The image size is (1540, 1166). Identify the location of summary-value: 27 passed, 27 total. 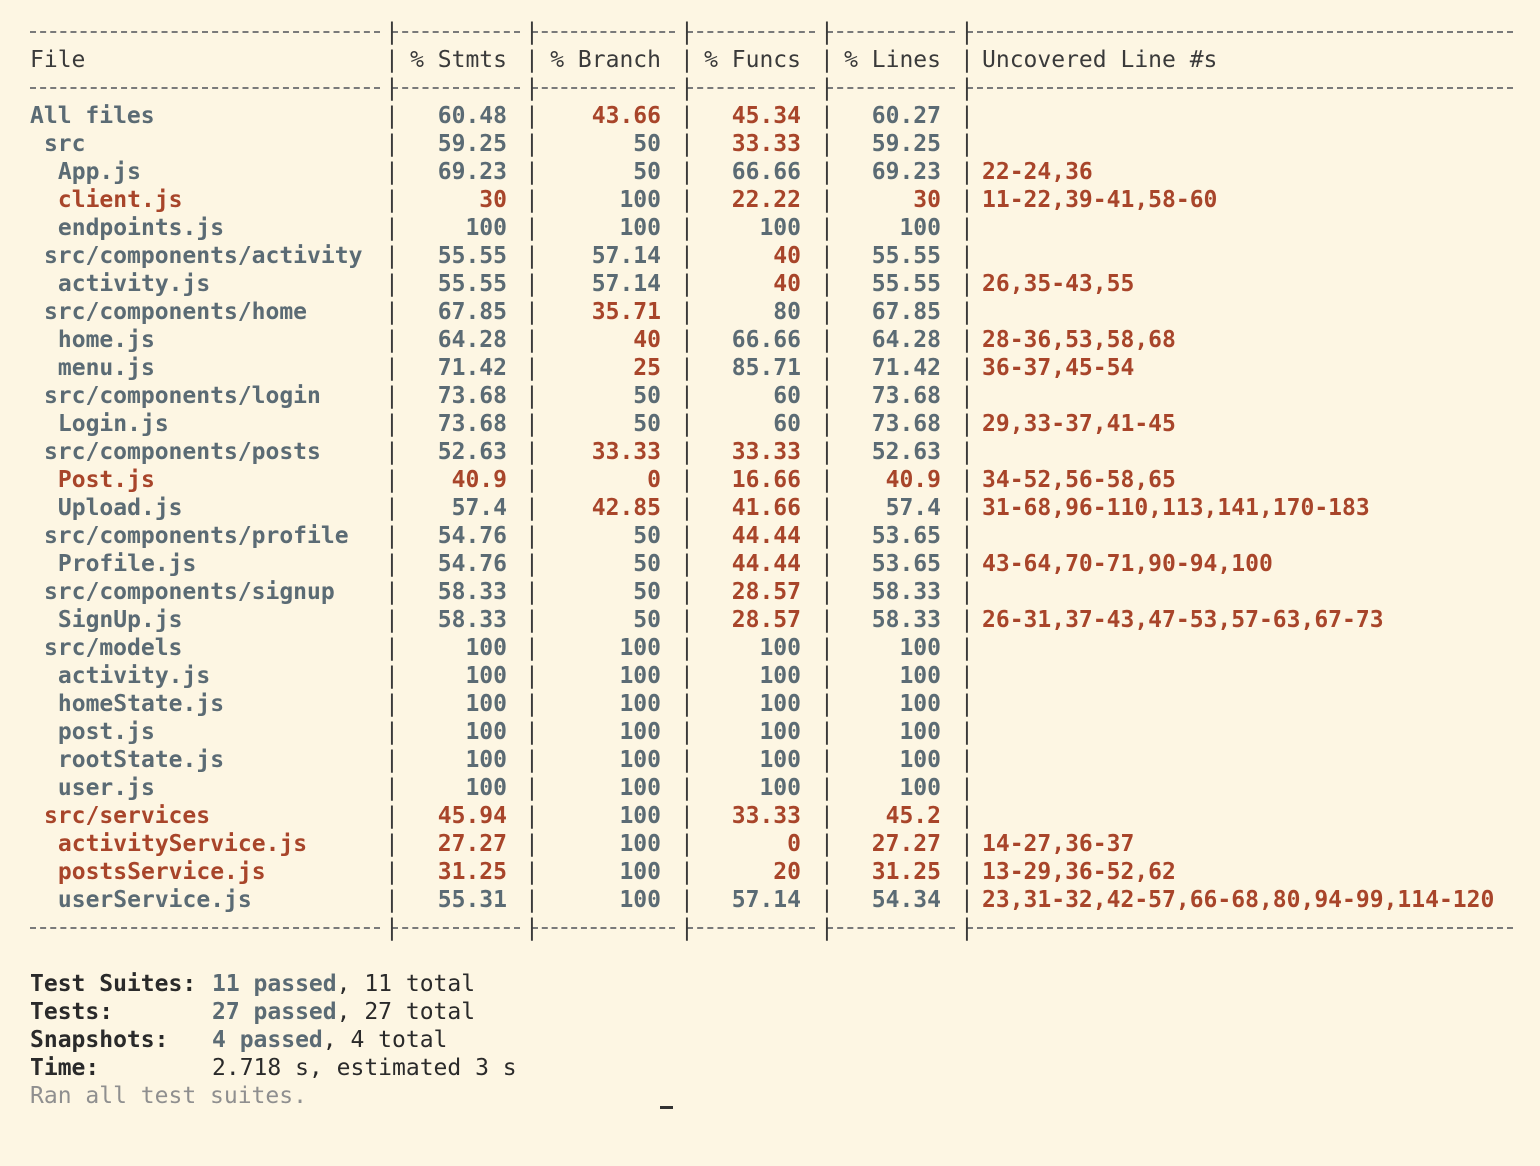
(344, 1012).